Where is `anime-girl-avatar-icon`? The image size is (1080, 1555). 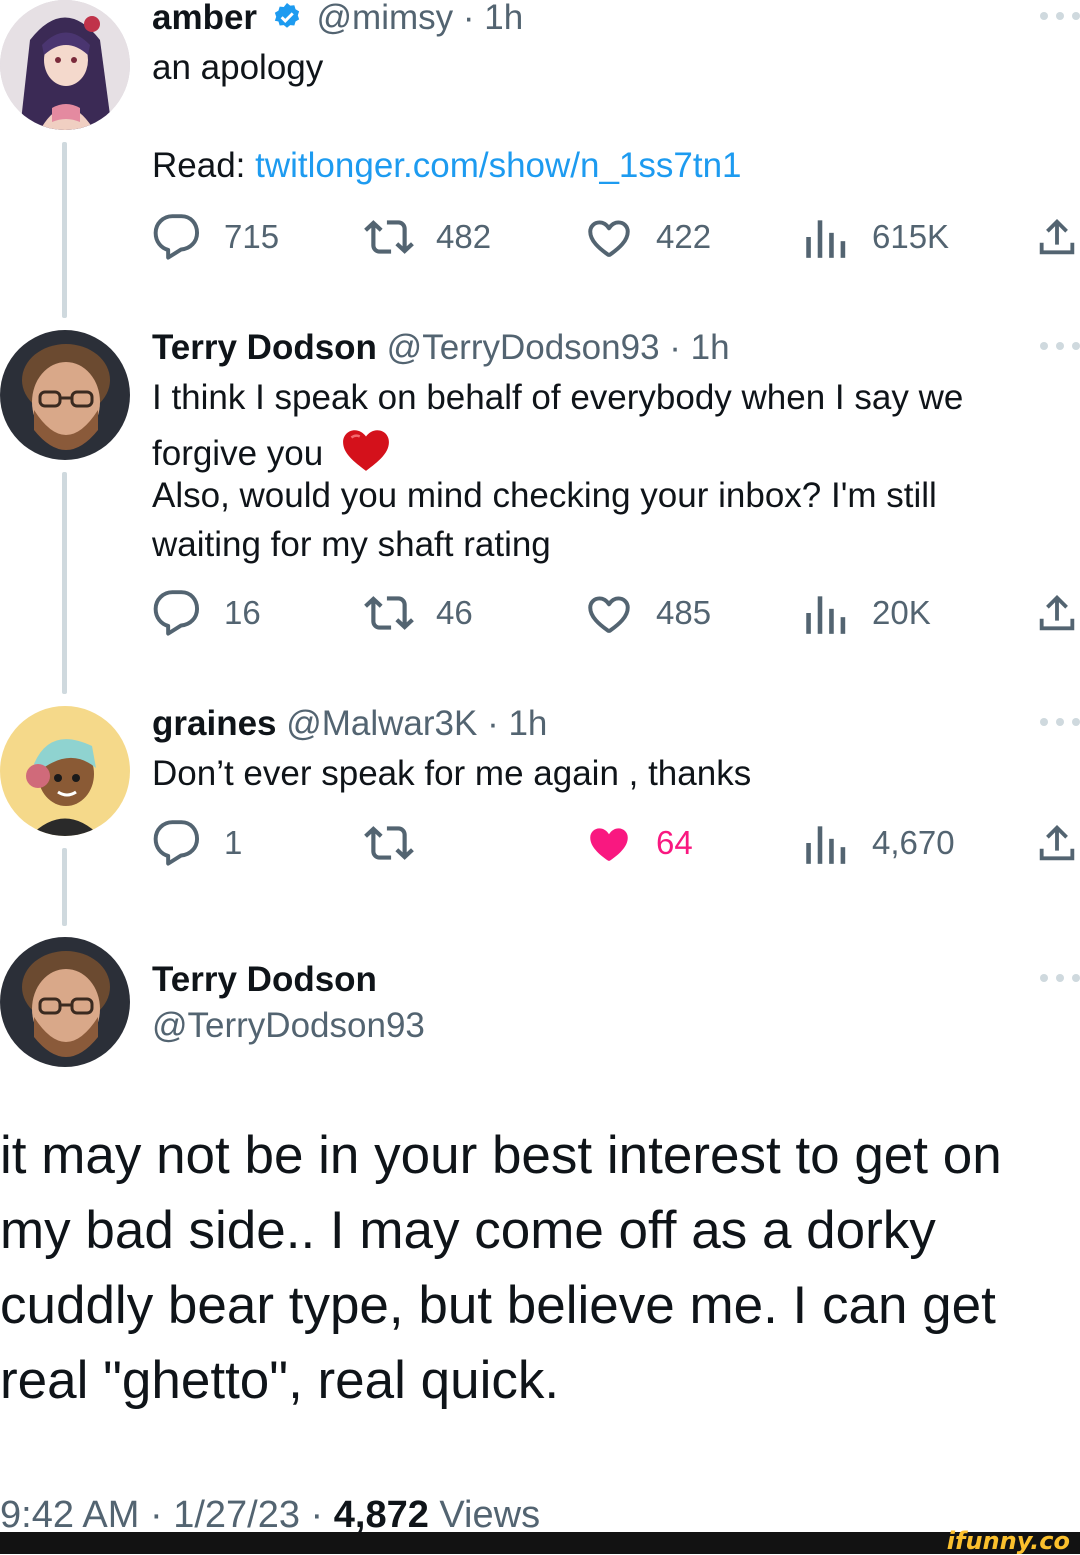
anime-girl-avatar-icon is located at coordinates (65, 65).